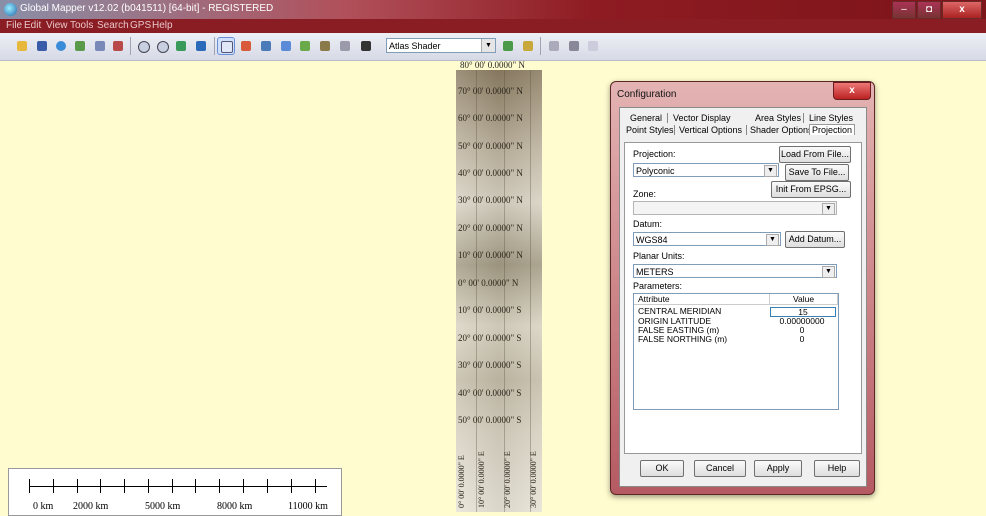  I want to click on zoom-in-icon, so click(143, 46).